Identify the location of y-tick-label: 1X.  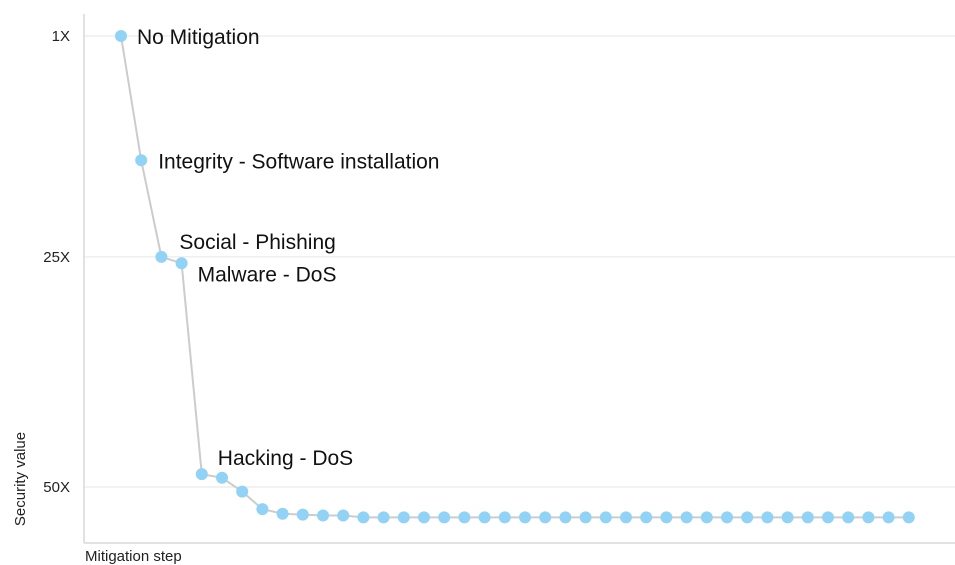
(61, 36).